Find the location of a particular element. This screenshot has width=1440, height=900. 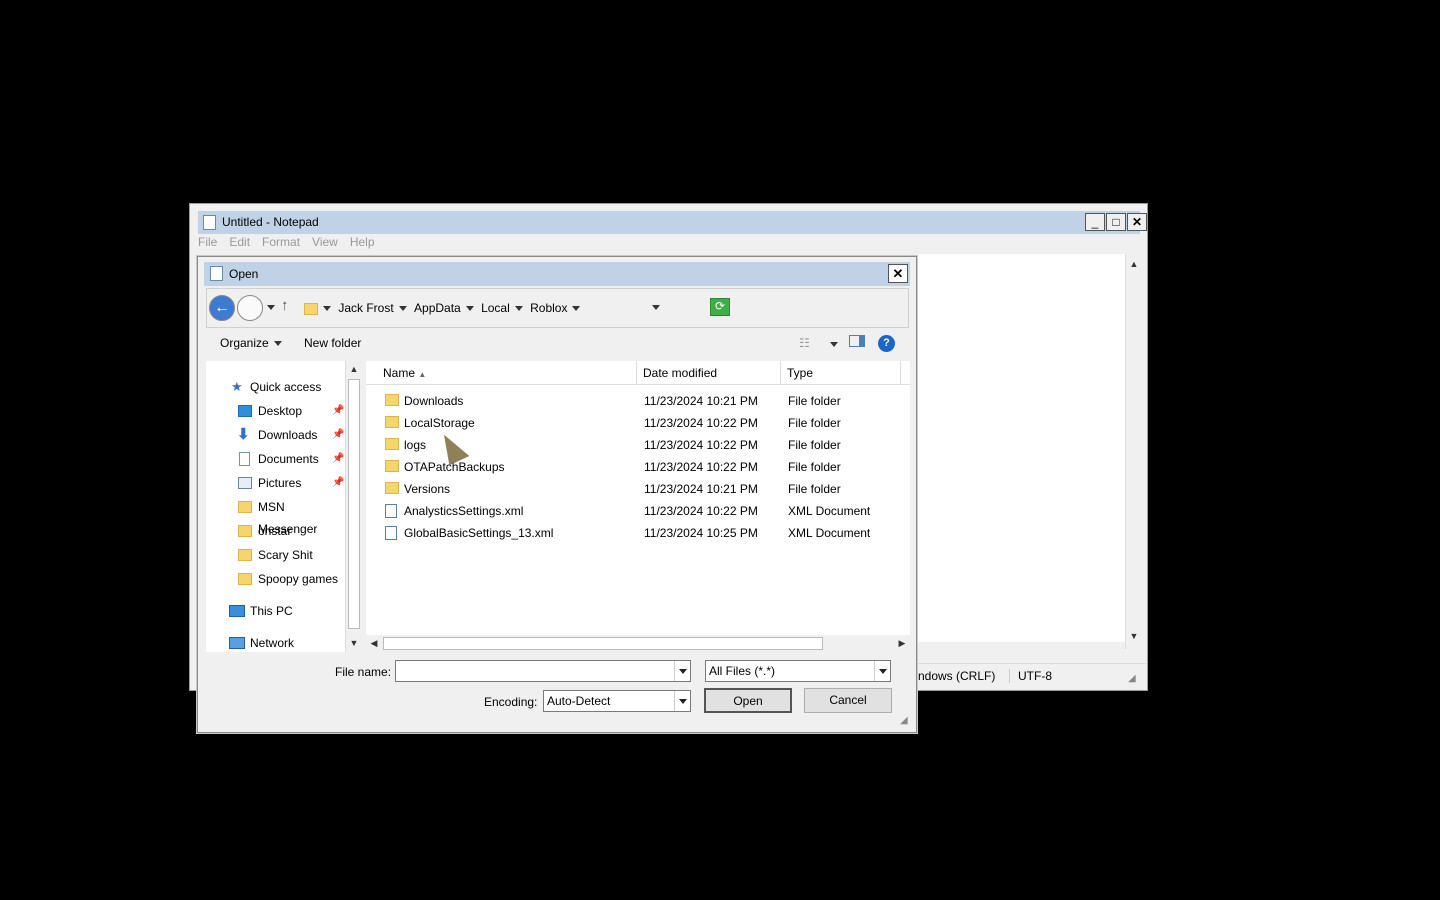

organize-label: Organize is located at coordinates (244, 343).